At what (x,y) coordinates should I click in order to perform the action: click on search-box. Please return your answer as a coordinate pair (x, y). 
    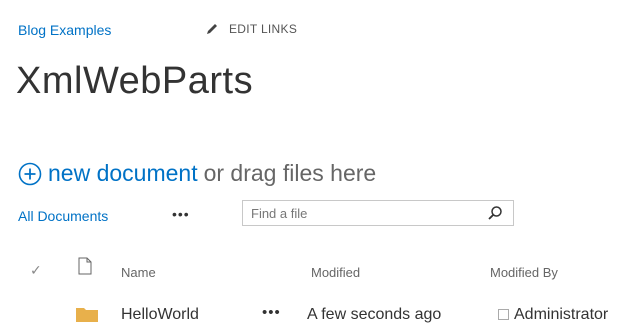
    Looking at the image, I should click on (378, 213).